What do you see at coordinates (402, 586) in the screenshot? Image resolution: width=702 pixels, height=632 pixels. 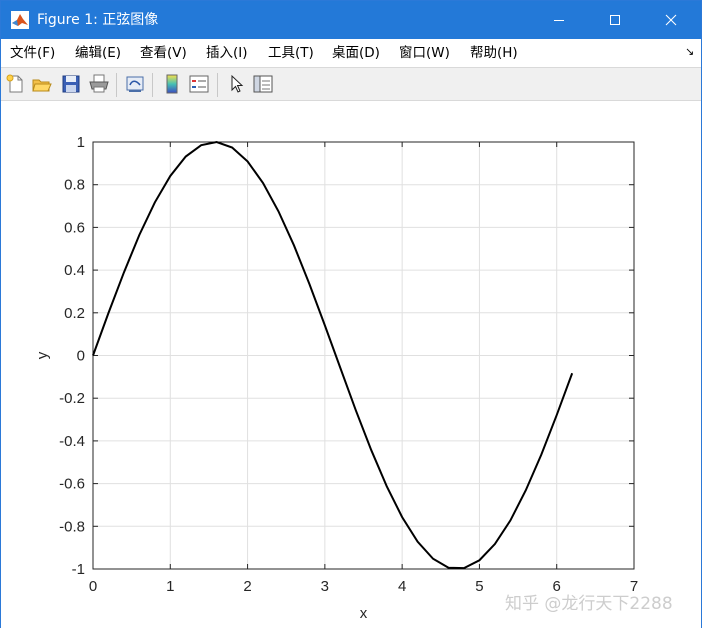 I see `x-tick-label: 4` at bounding box center [402, 586].